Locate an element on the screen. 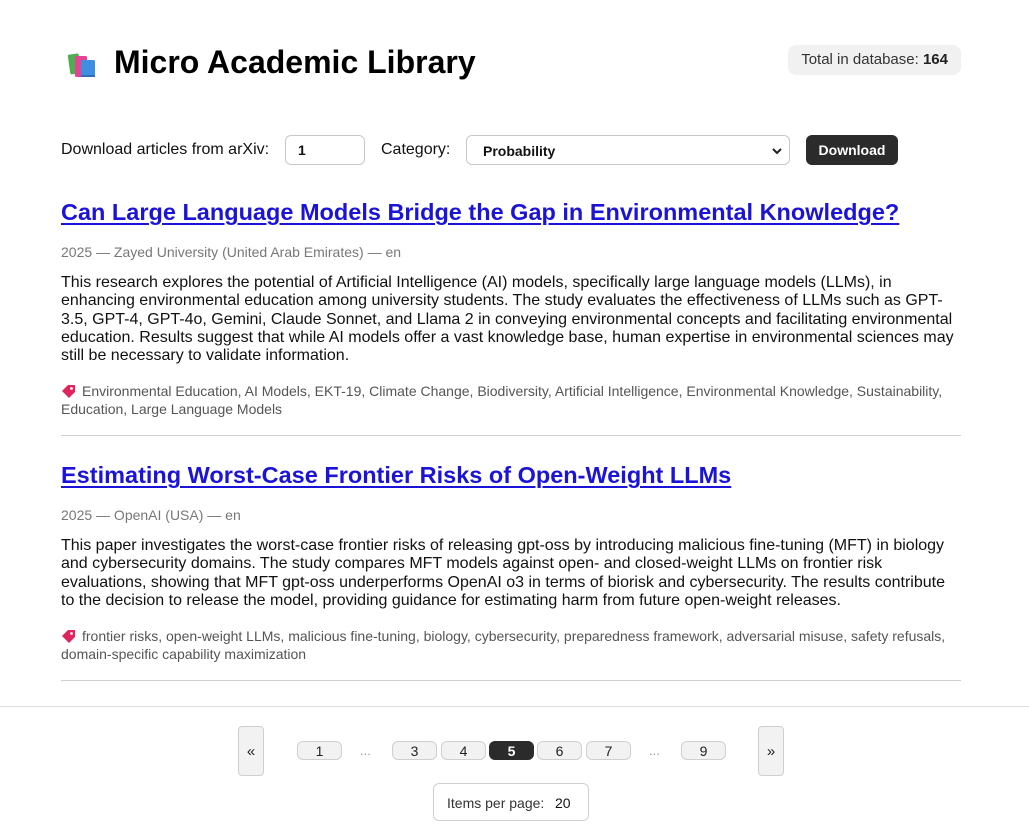 This screenshot has width=1029, height=828. page-button-4: 4 is located at coordinates (463, 750).